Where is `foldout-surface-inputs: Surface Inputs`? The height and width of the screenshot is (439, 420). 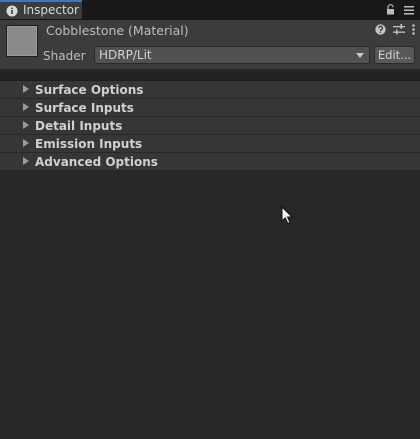 foldout-surface-inputs: Surface Inputs is located at coordinates (210, 108).